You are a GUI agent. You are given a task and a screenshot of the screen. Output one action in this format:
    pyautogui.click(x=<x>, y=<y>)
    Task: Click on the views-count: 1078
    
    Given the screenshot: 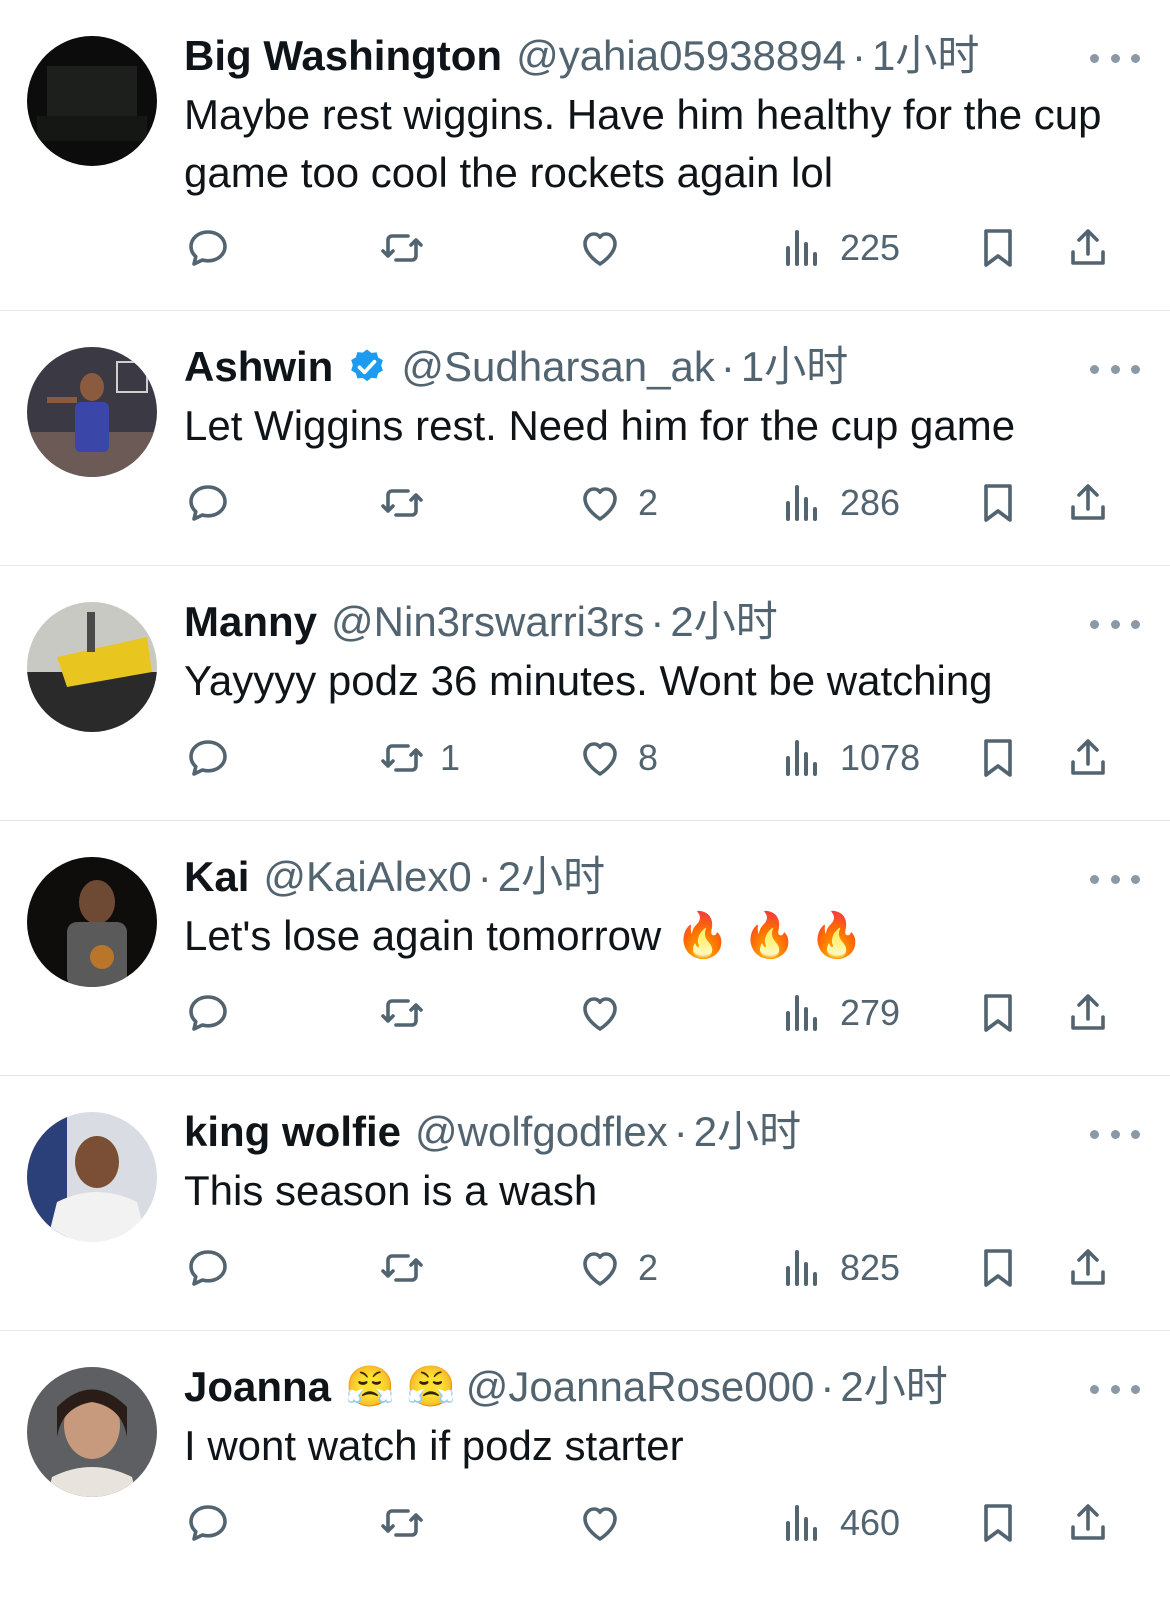 What is the action you would take?
    pyautogui.click(x=880, y=757)
    